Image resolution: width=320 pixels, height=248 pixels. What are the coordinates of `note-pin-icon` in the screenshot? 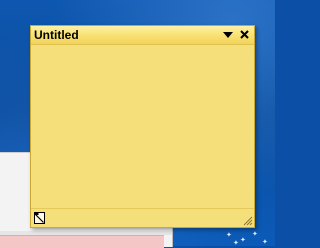 It's located at (39, 218).